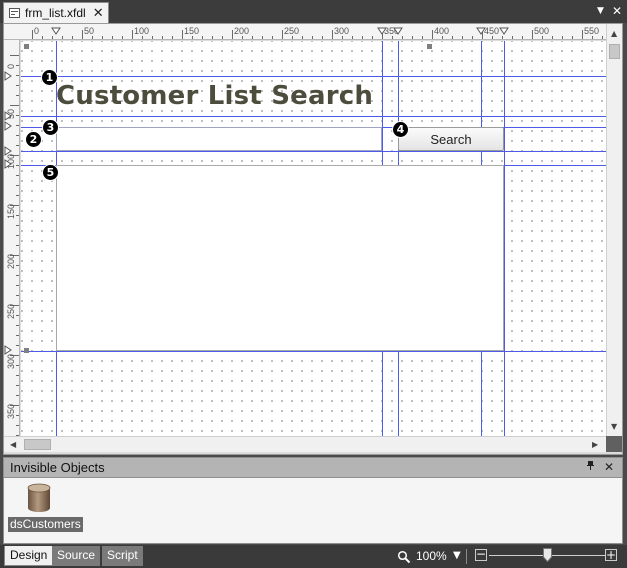 The image size is (627, 568). Describe the element at coordinates (590, 467) in the screenshot. I see `pin-panel-icon` at that location.